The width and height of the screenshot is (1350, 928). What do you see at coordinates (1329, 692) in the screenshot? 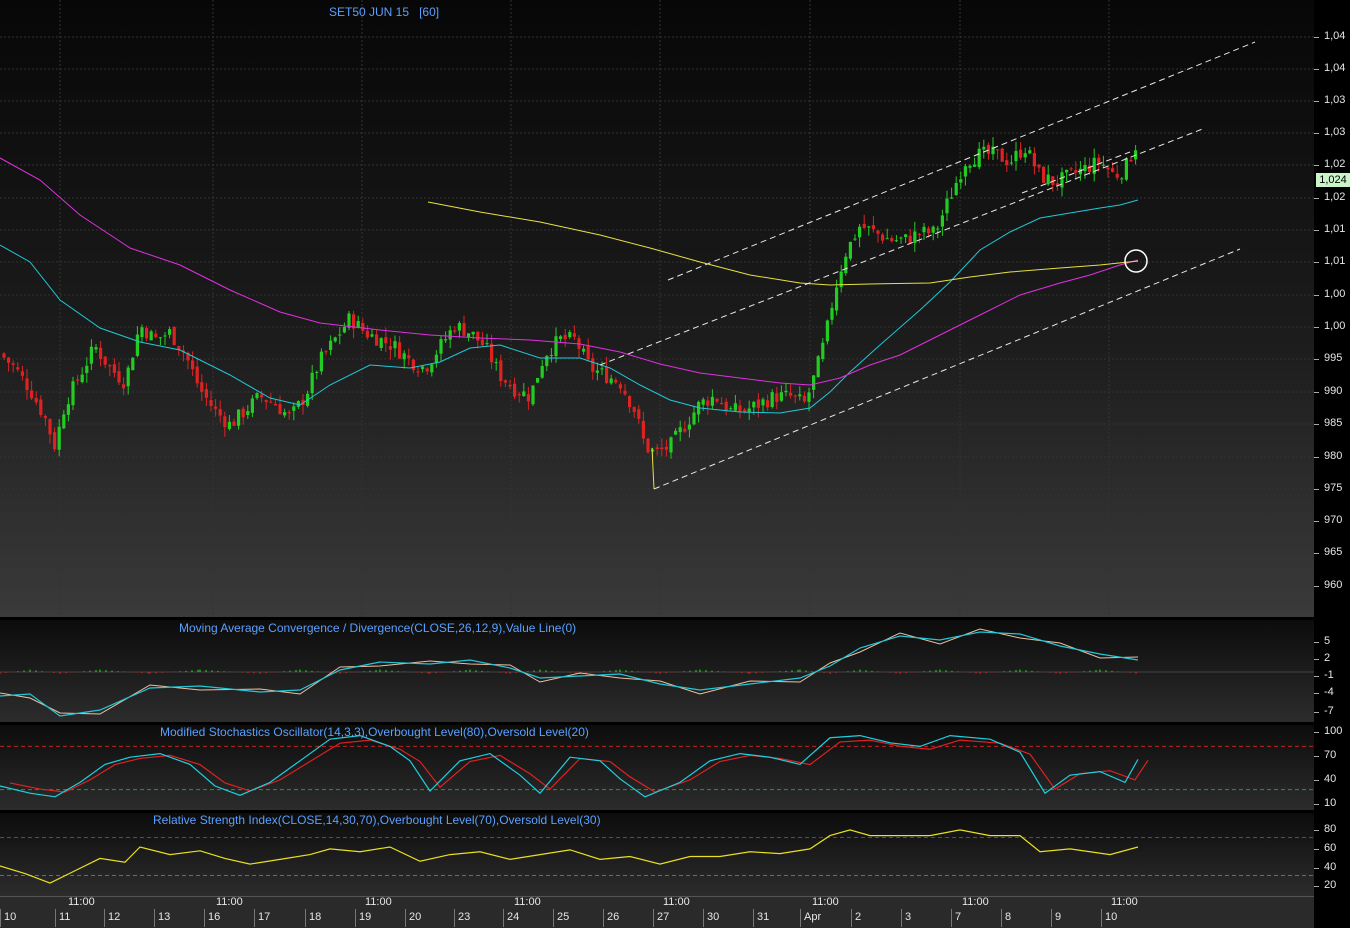
I see `macd-axis-label: -4` at bounding box center [1329, 692].